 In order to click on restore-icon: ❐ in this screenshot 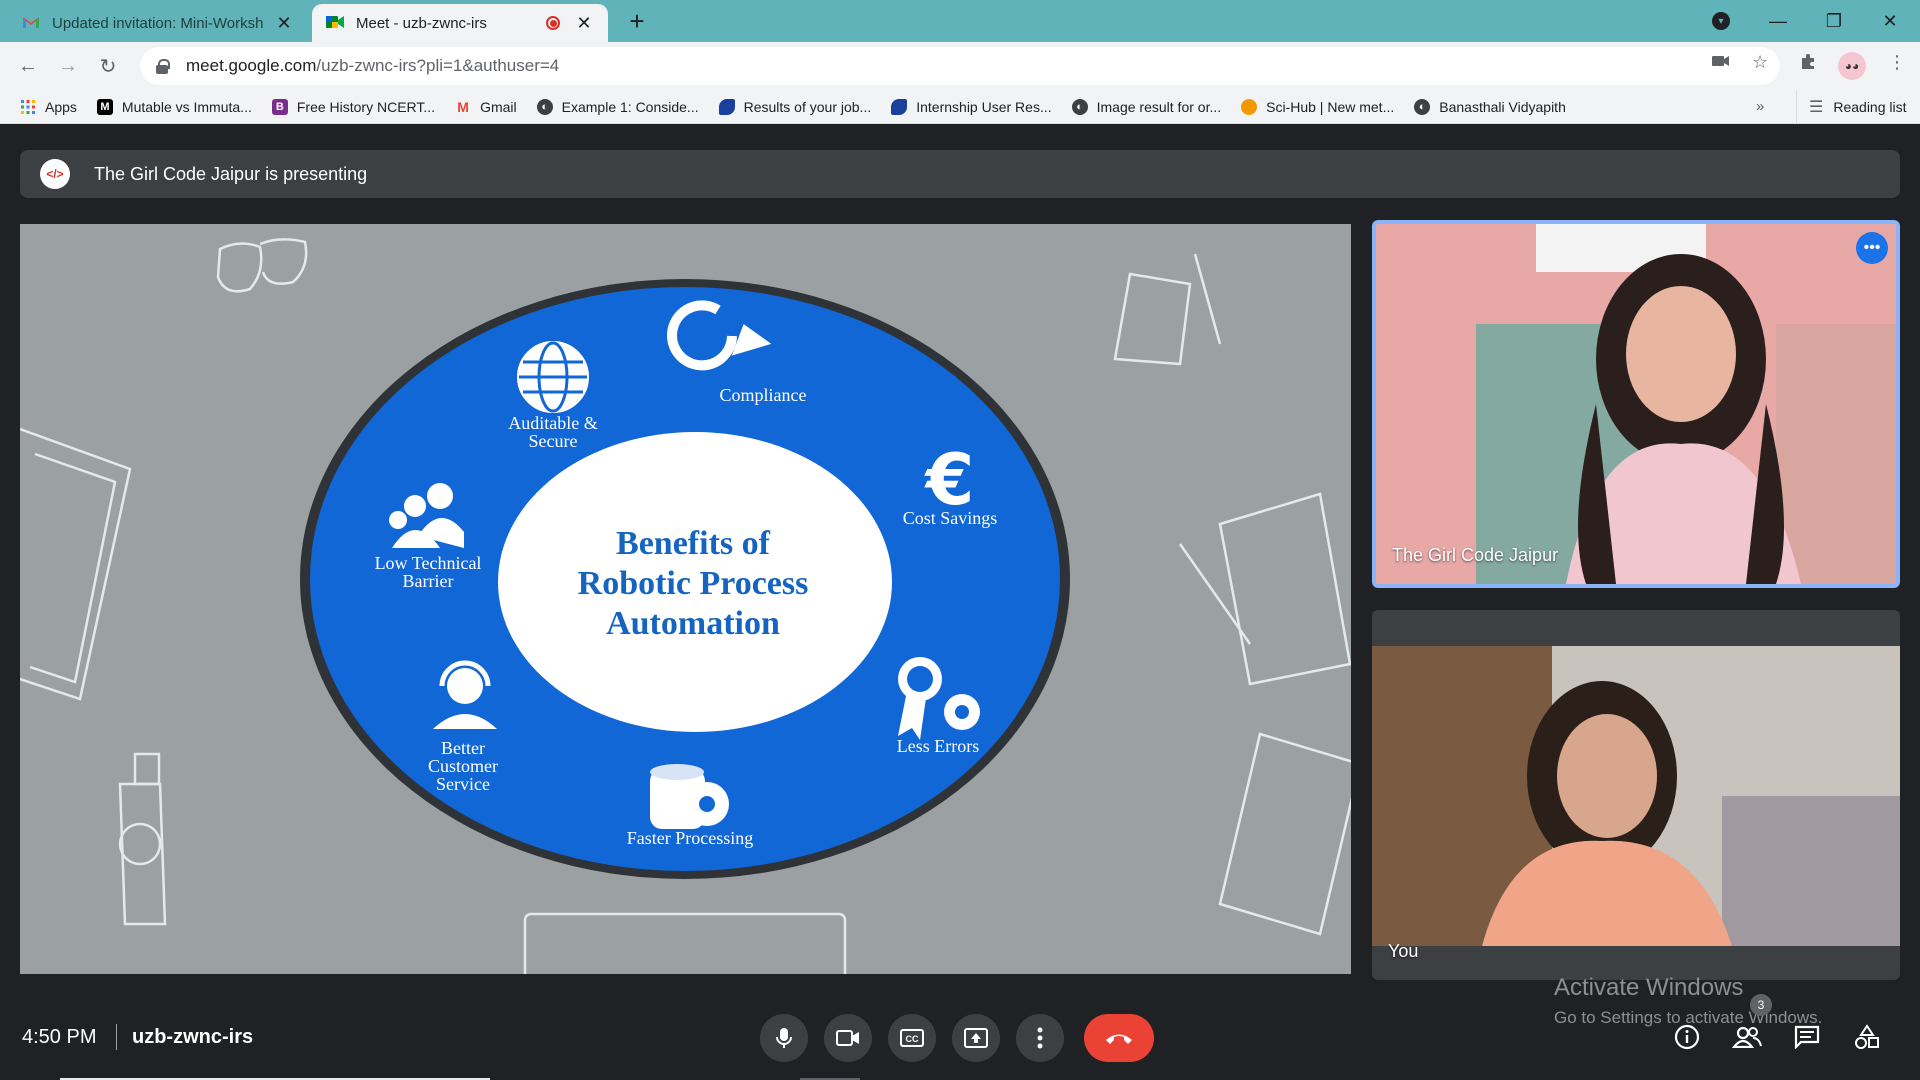, I will do `click(1834, 21)`.